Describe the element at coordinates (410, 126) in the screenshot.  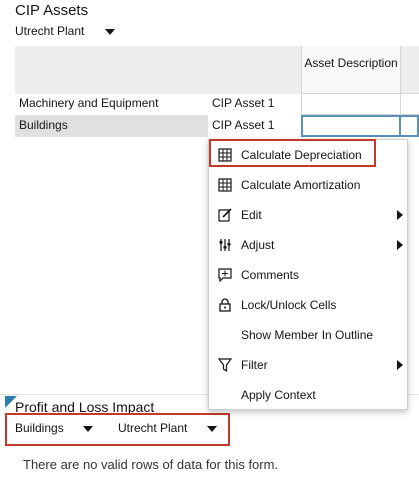
I see `selected-data-cell-overflow` at that location.